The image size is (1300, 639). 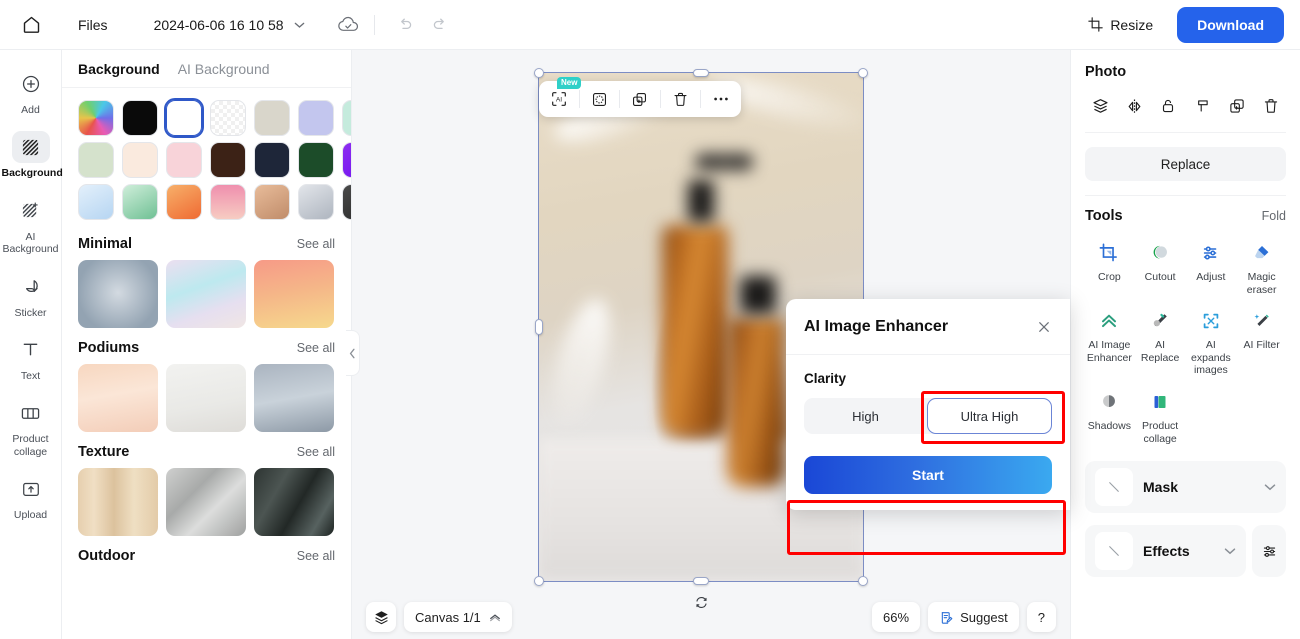 What do you see at coordinates (316, 202) in the screenshot?
I see `swatch-silver-gradient` at bounding box center [316, 202].